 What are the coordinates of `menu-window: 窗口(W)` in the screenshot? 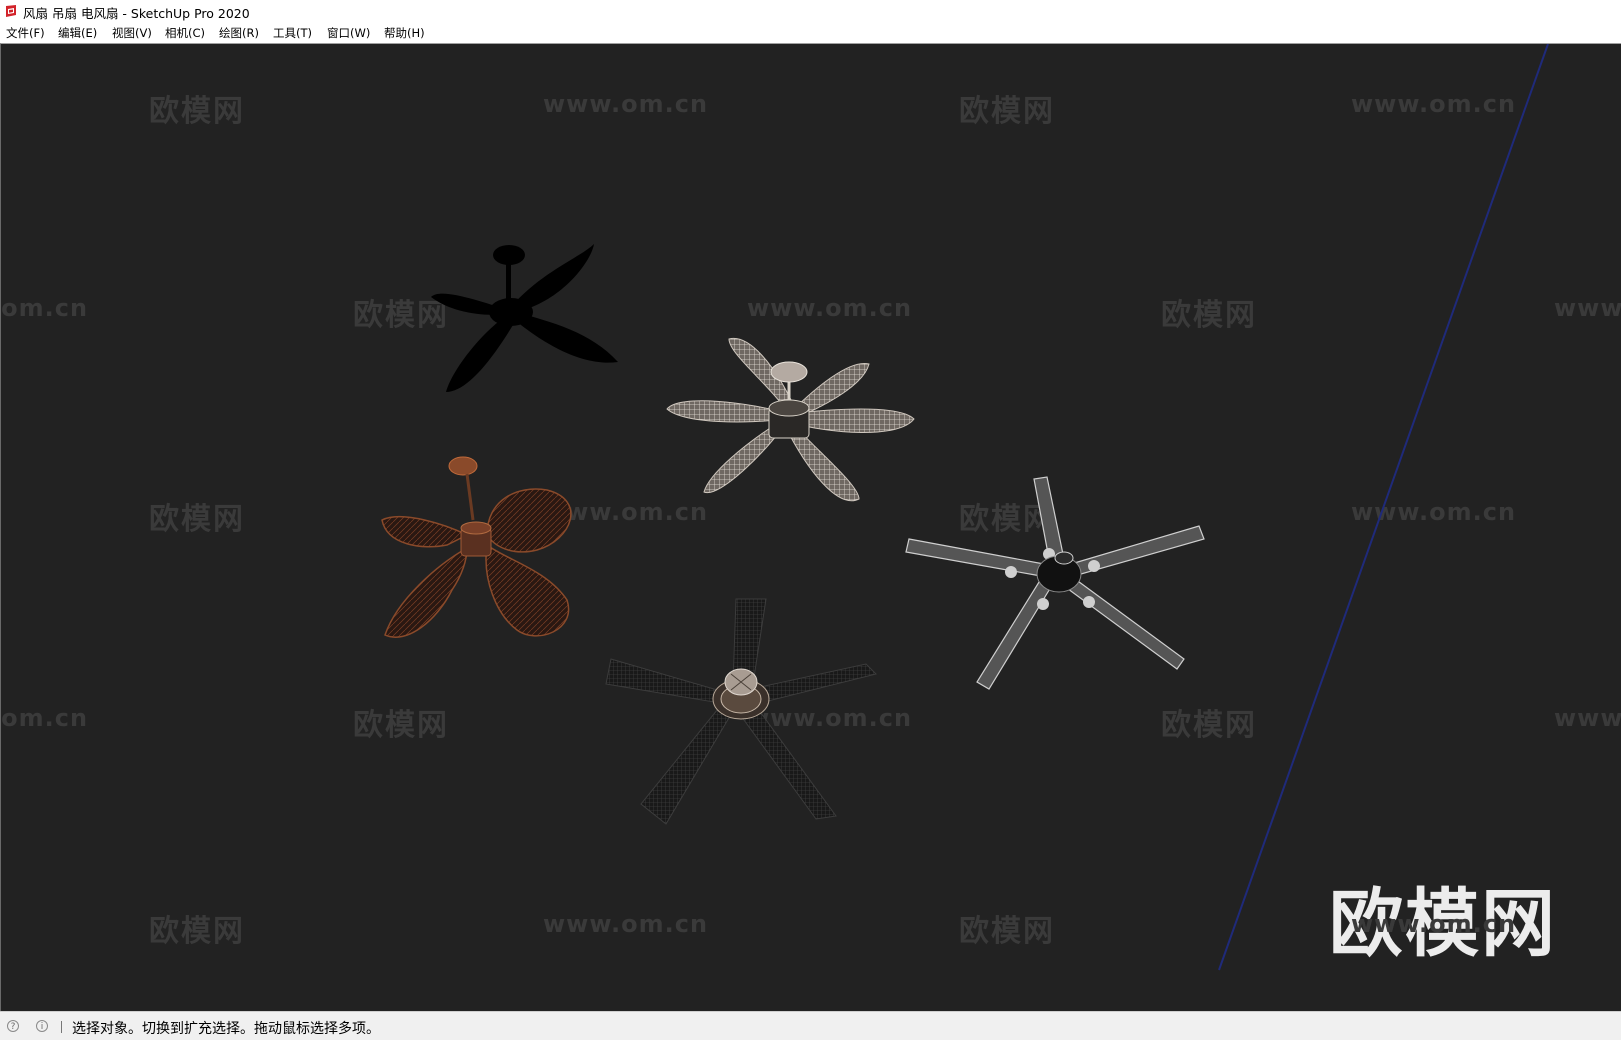 It's located at (348, 33).